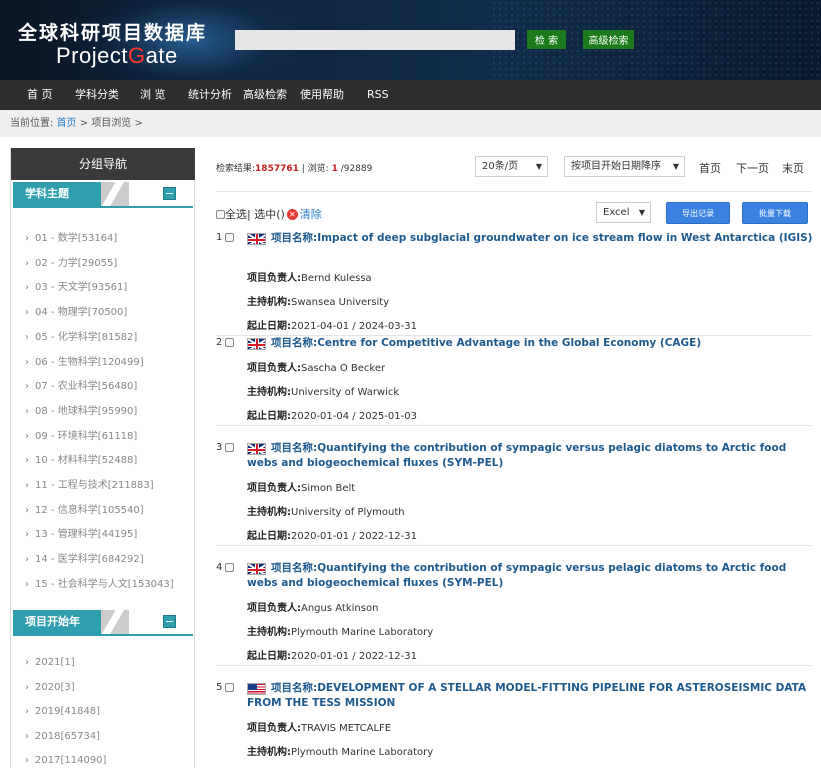 The width and height of the screenshot is (821, 768). What do you see at coordinates (266, 214) in the screenshot?
I see `selected-count: | 选中()` at bounding box center [266, 214].